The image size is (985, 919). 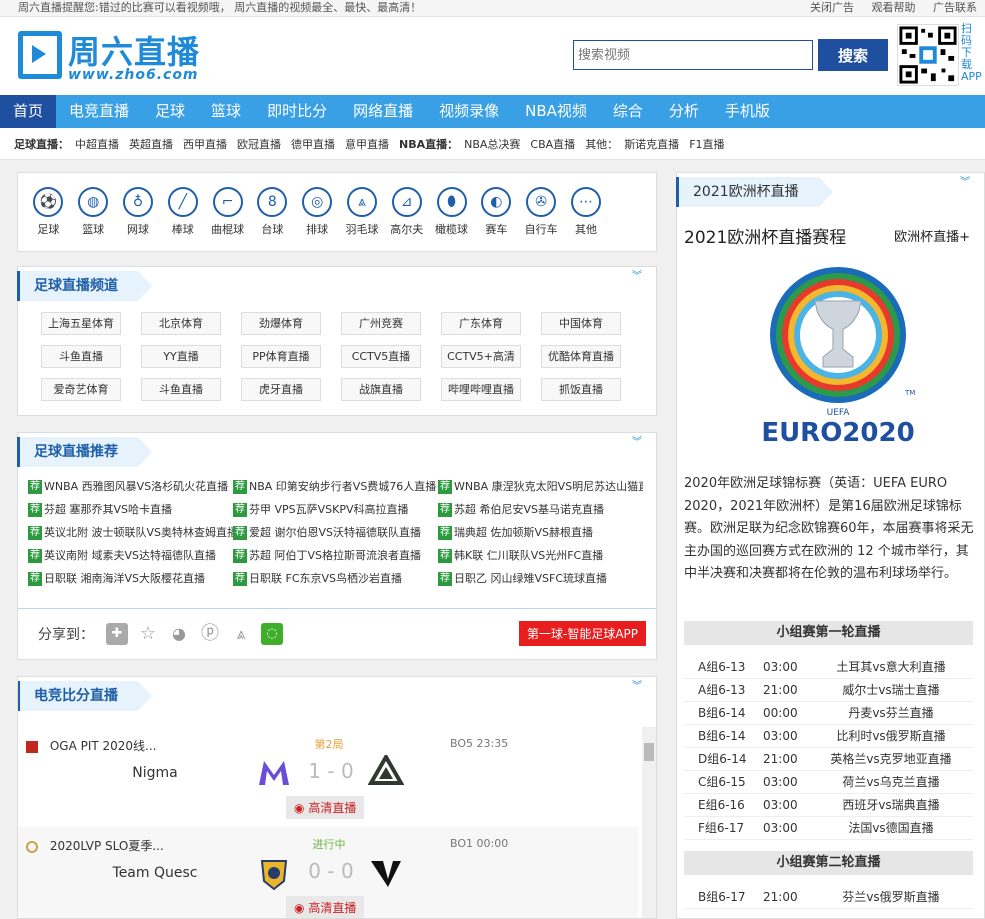 What do you see at coordinates (469, 111) in the screenshot?
I see `nav-video-replay: 视频录像` at bounding box center [469, 111].